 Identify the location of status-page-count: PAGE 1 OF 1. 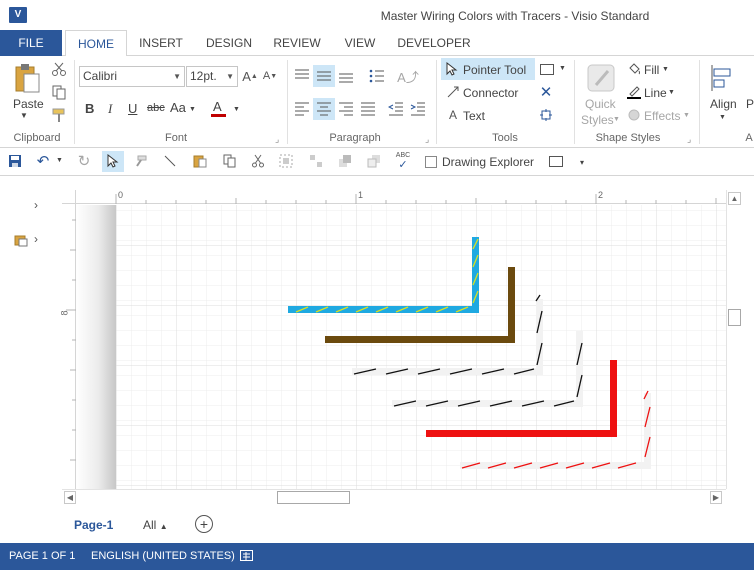
(42, 556).